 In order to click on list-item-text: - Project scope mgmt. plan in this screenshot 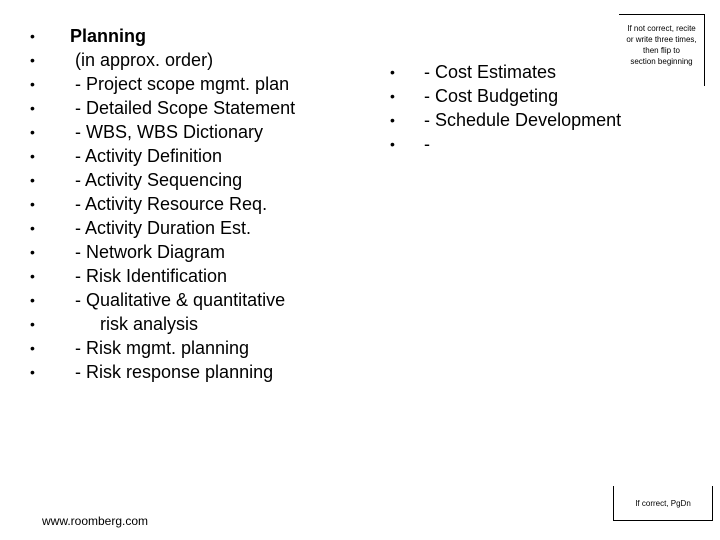, I will do `click(180, 84)`.